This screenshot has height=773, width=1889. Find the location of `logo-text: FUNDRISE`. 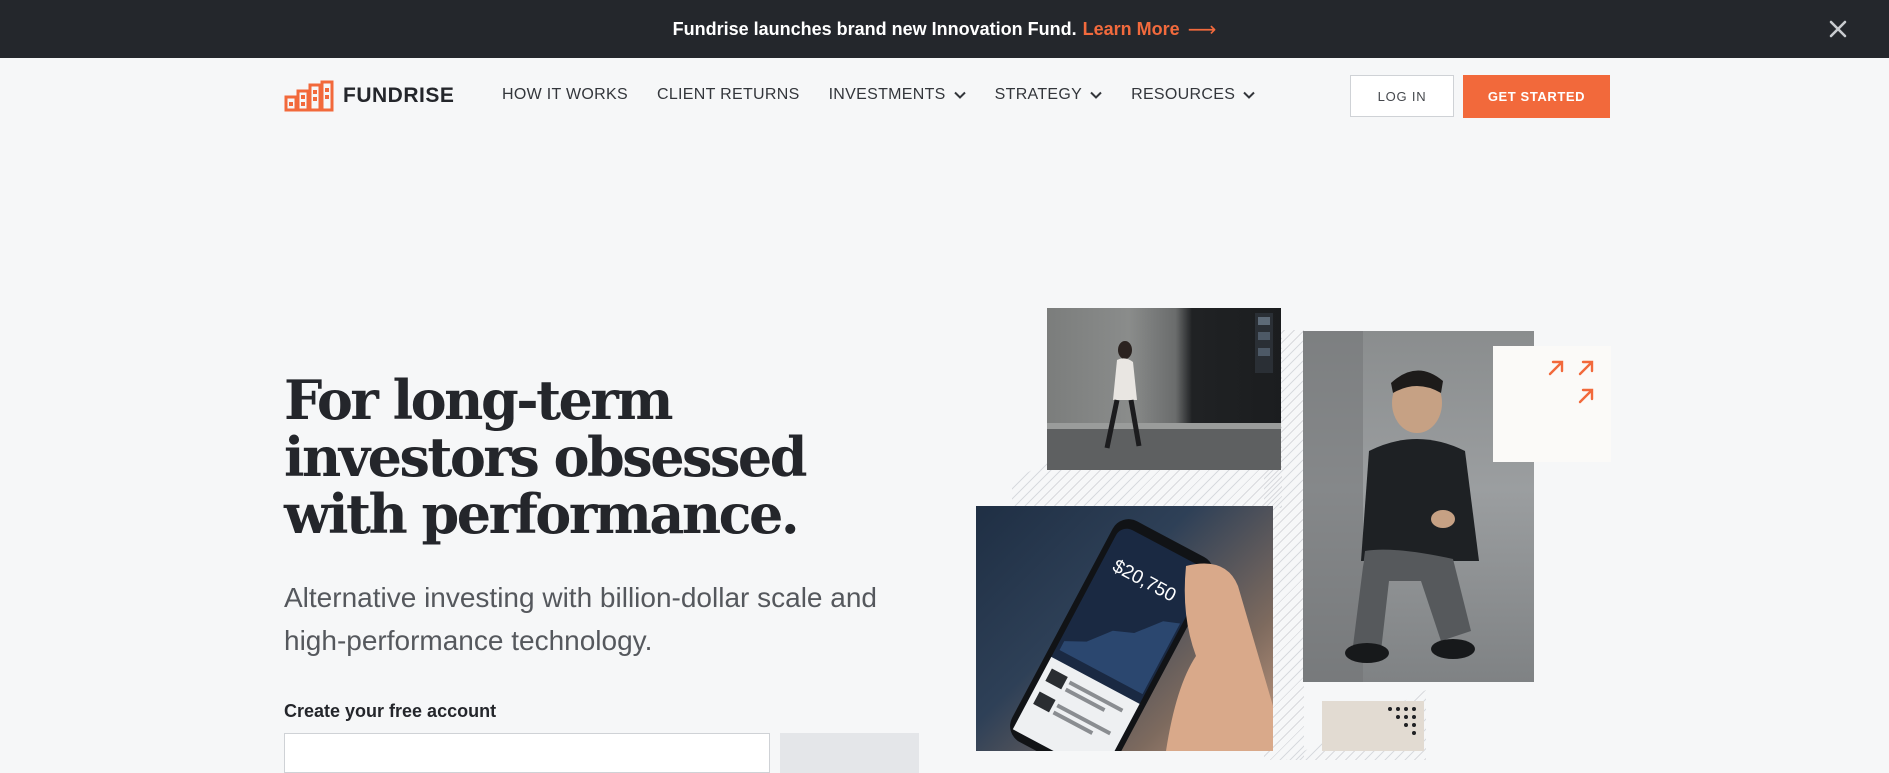

logo-text: FUNDRISE is located at coordinates (399, 95).